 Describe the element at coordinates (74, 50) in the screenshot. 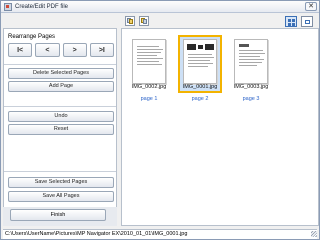

I see `move-next-button: >` at that location.